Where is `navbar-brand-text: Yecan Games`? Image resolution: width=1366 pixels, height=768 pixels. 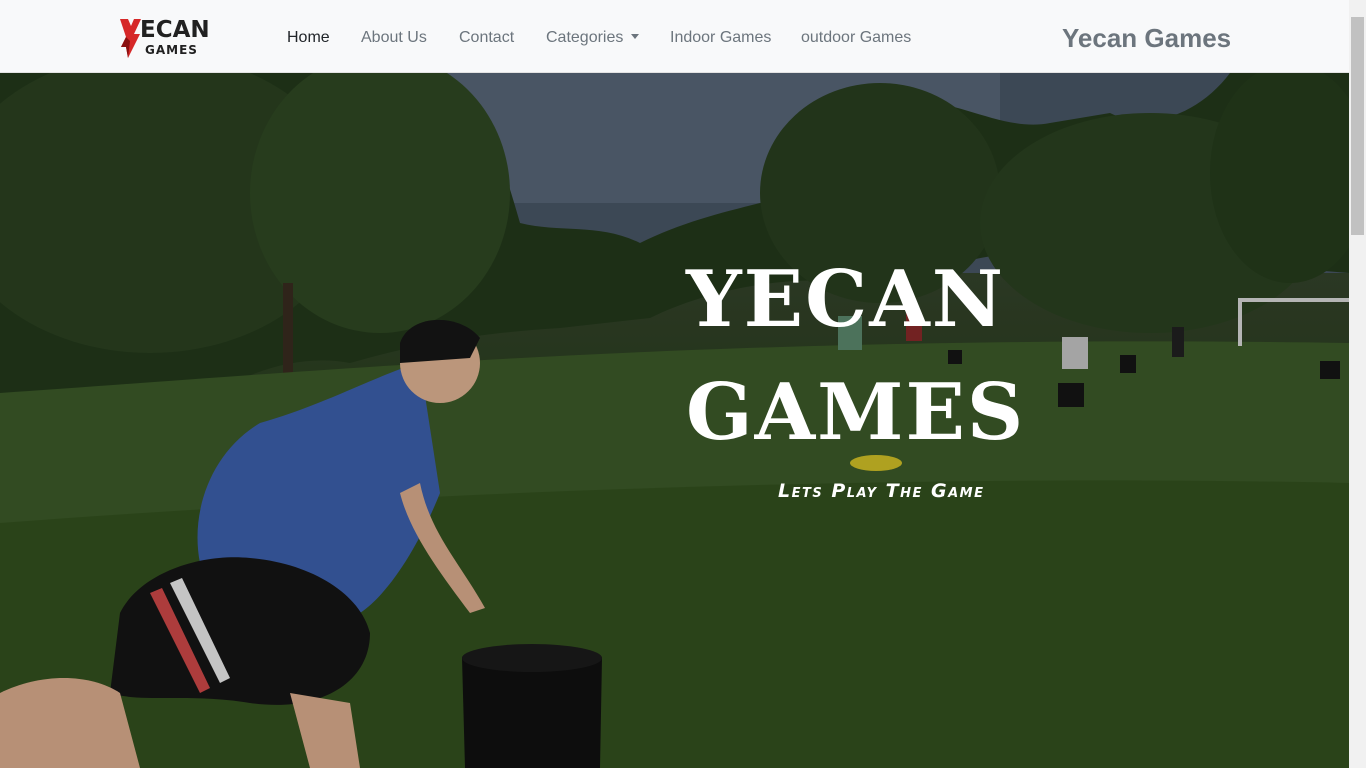
navbar-brand-text: Yecan Games is located at coordinates (1146, 38).